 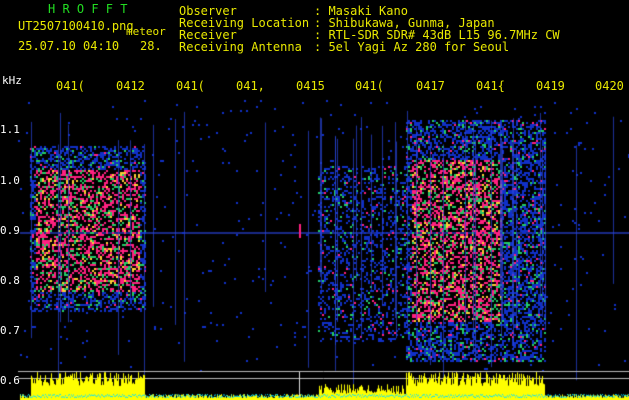 What do you see at coordinates (490, 86) in the screenshot?
I see `x-tick-label: 041{` at bounding box center [490, 86].